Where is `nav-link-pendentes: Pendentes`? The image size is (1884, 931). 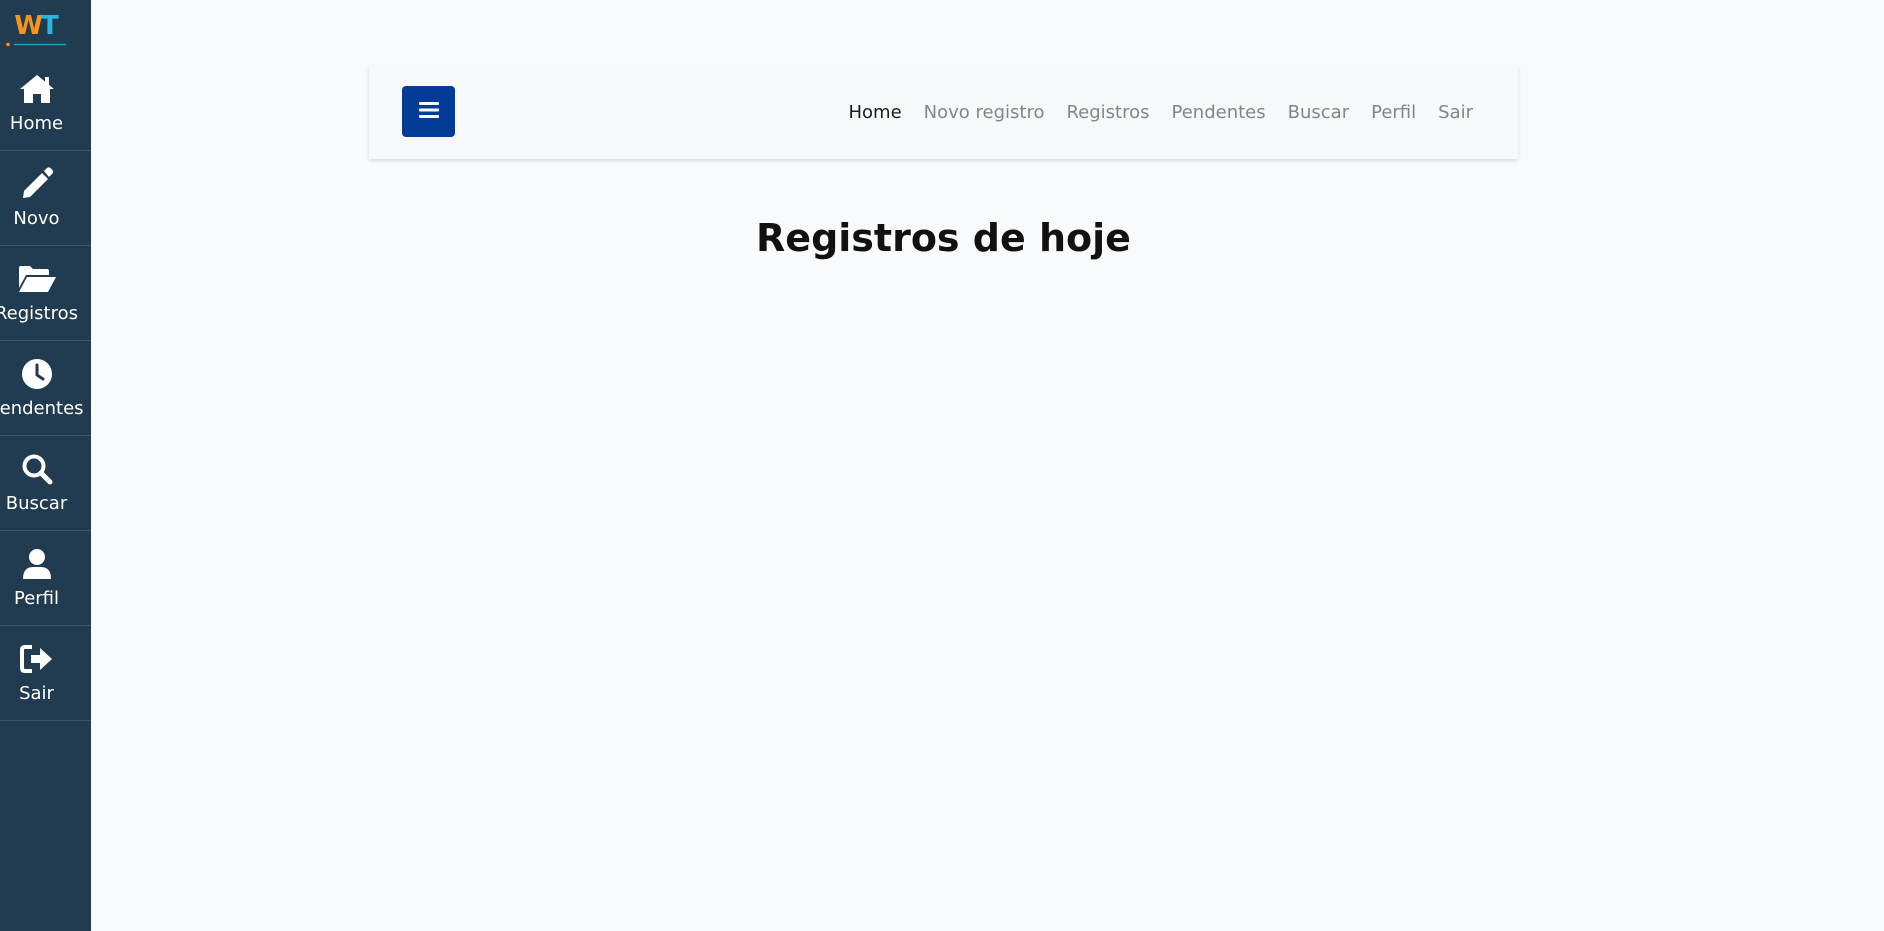 nav-link-pendentes: Pendentes is located at coordinates (1219, 112).